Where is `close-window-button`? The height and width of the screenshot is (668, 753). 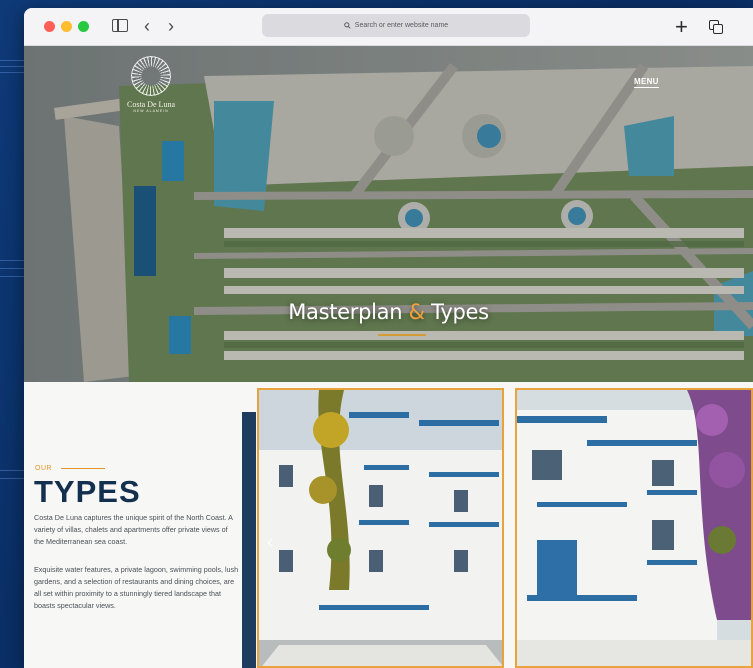 close-window-button is located at coordinates (49, 26).